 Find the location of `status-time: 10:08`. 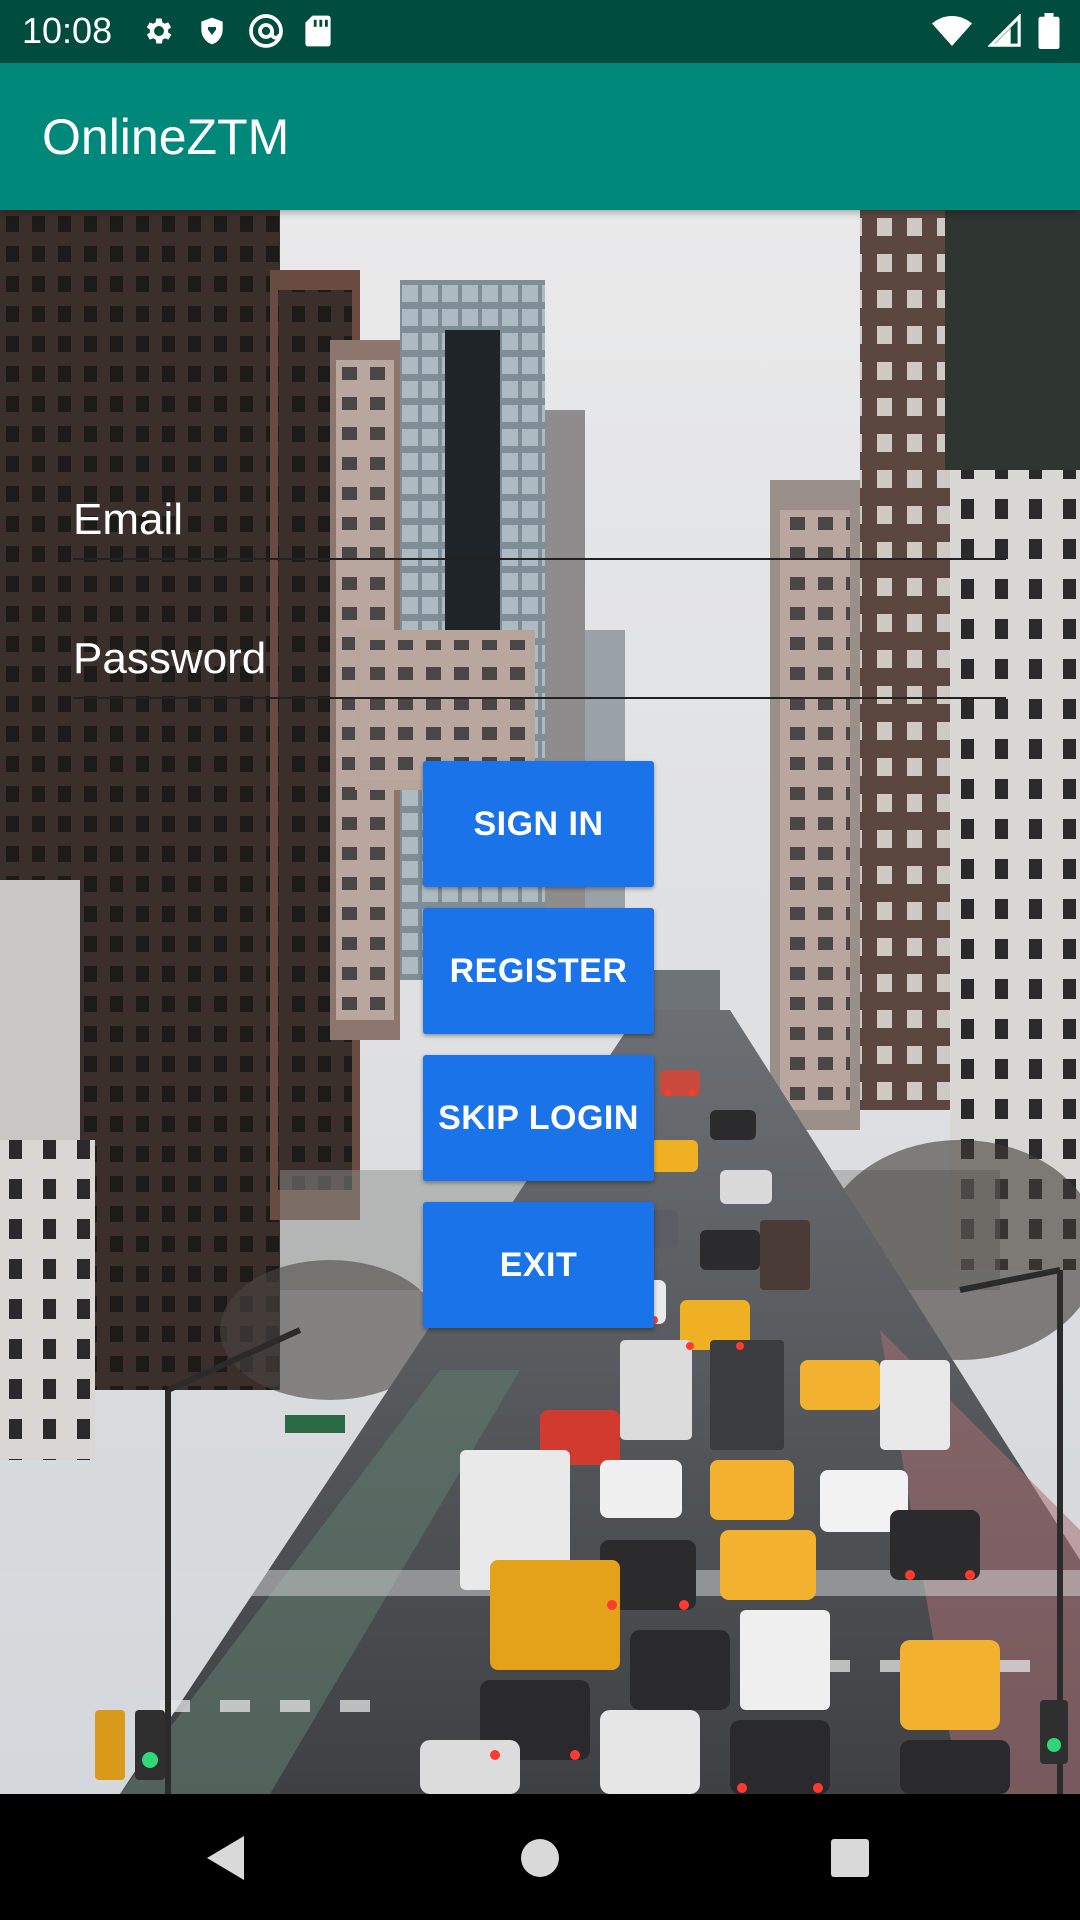

status-time: 10:08 is located at coordinates (67, 30).